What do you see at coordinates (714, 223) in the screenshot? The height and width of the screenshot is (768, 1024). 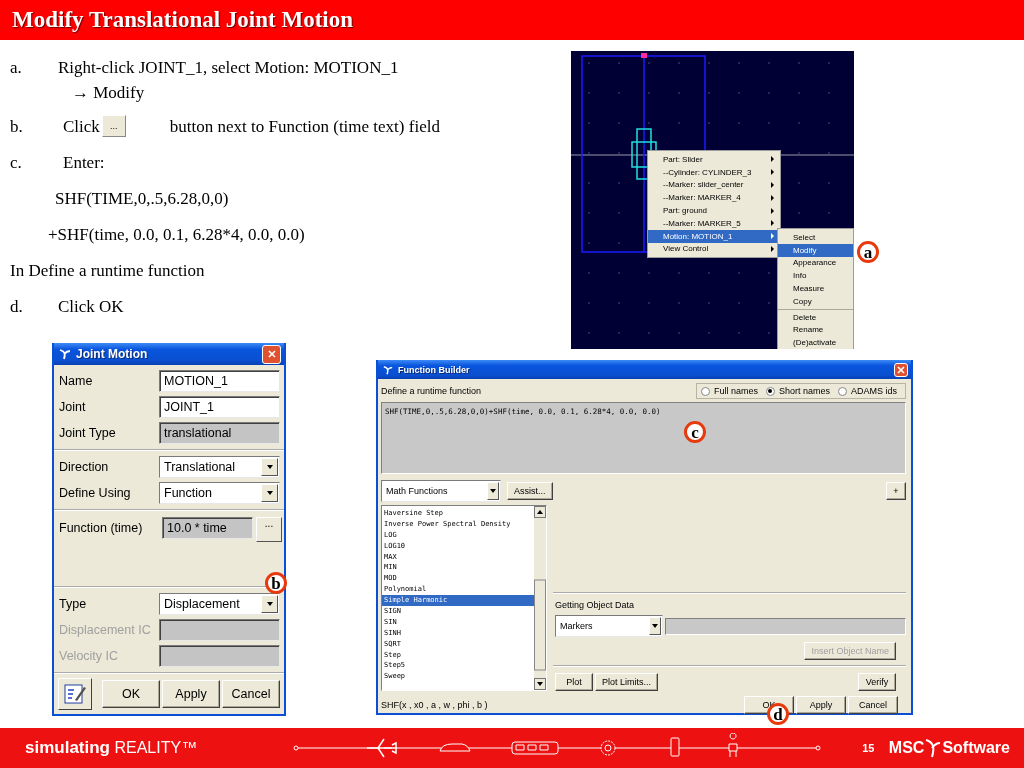 I see `menu-item: --Marker: MARKER_5` at bounding box center [714, 223].